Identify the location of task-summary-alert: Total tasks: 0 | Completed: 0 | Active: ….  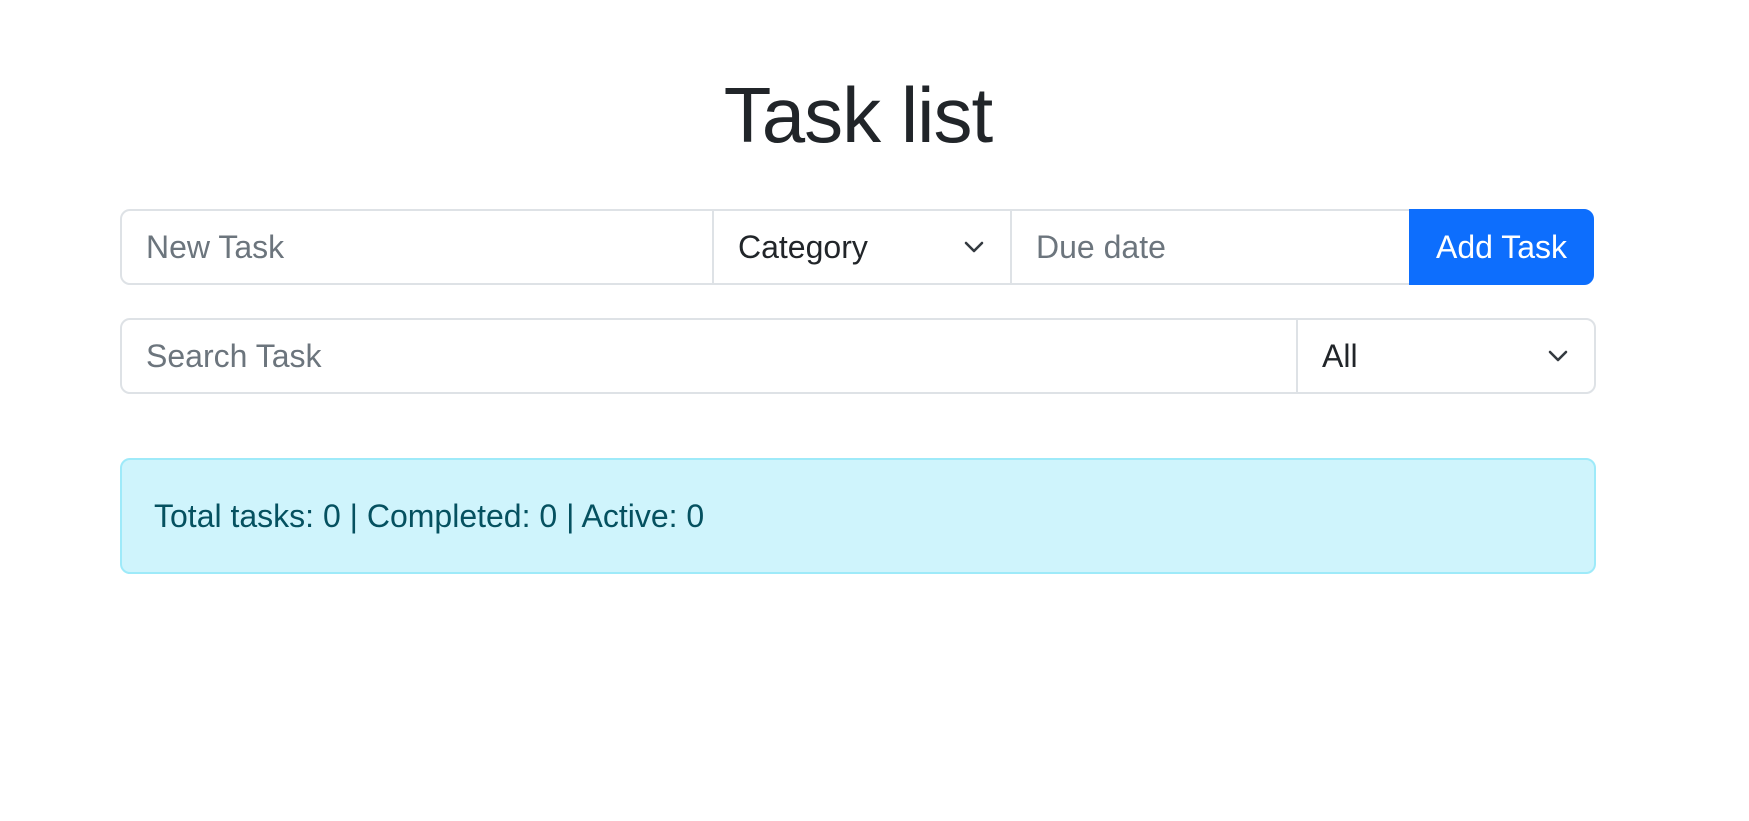
(858, 516).